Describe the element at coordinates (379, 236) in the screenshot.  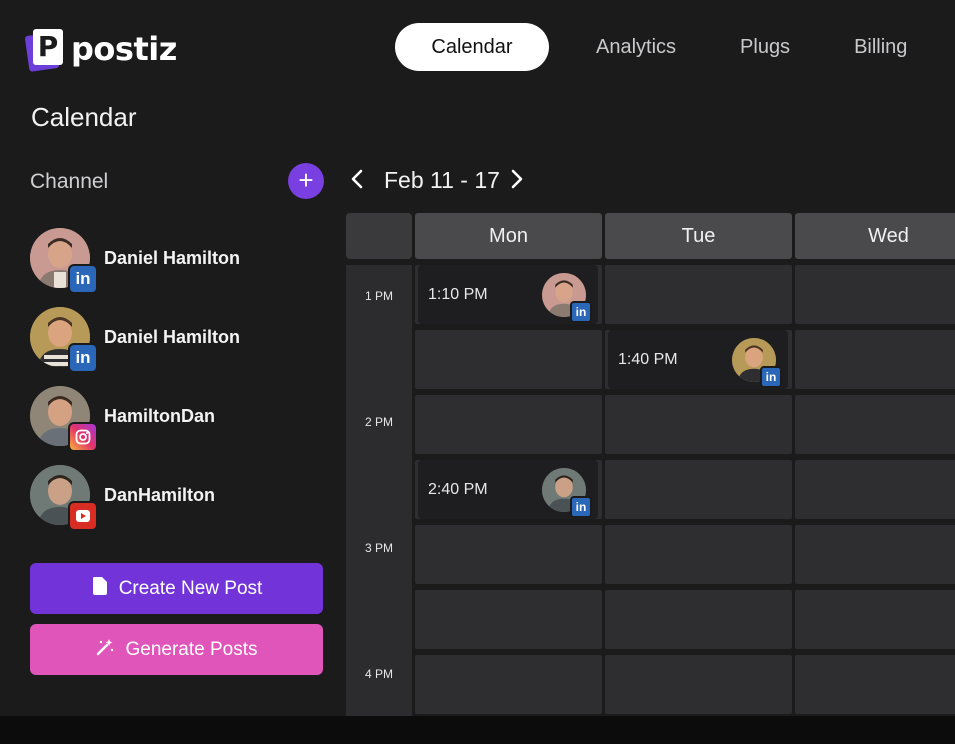
I see `calendar-corner` at that location.